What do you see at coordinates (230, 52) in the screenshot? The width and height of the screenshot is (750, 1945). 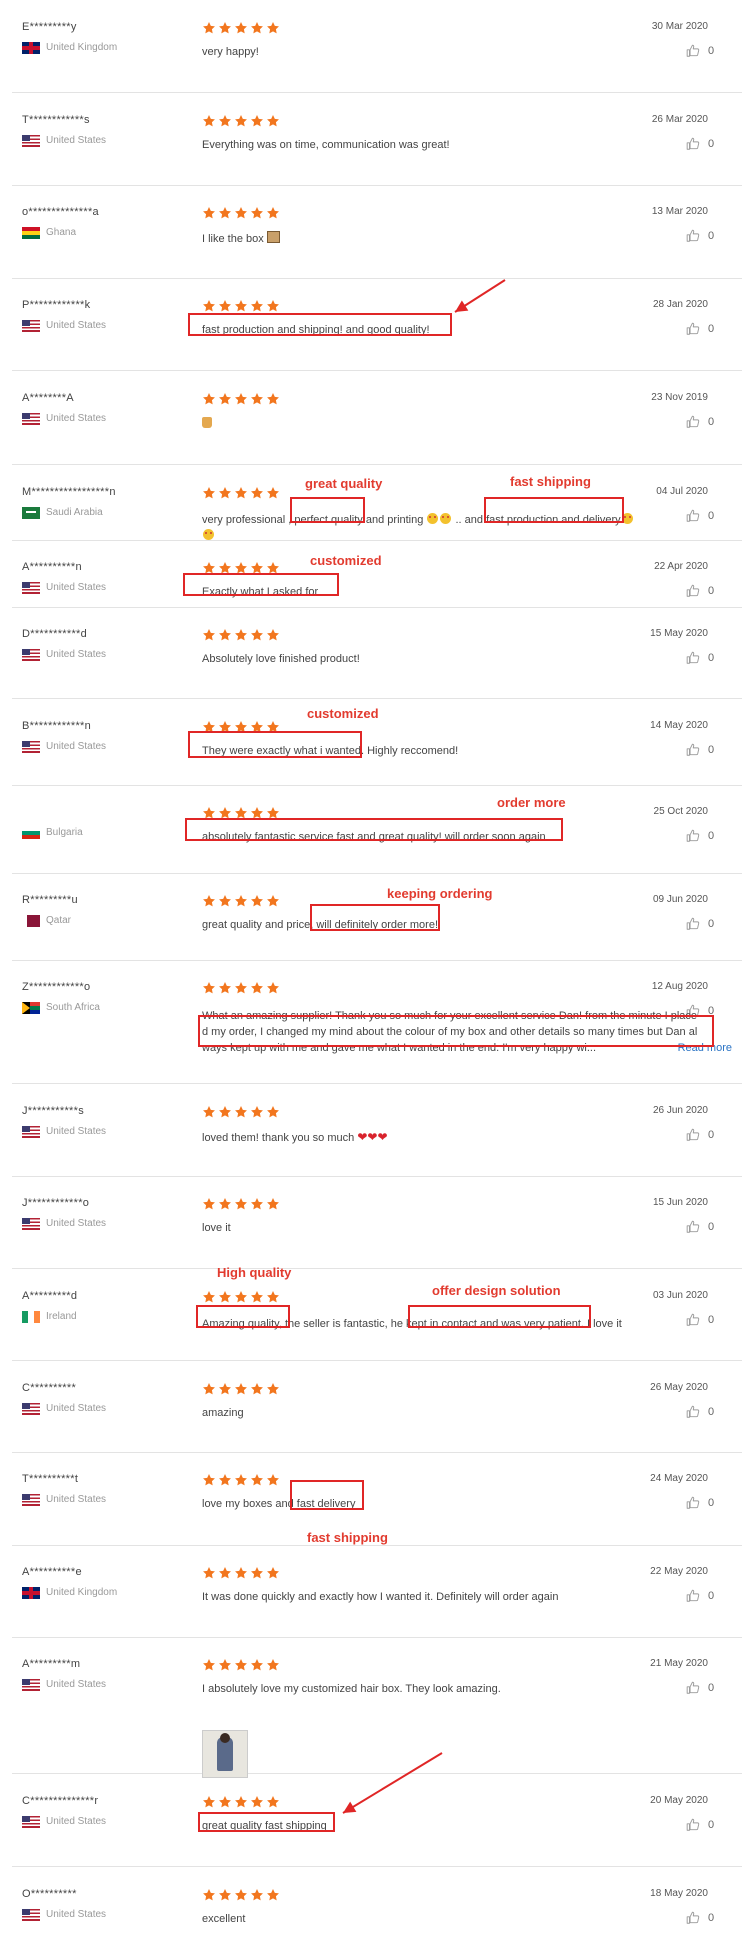 I see `review-text-content: very happy!` at bounding box center [230, 52].